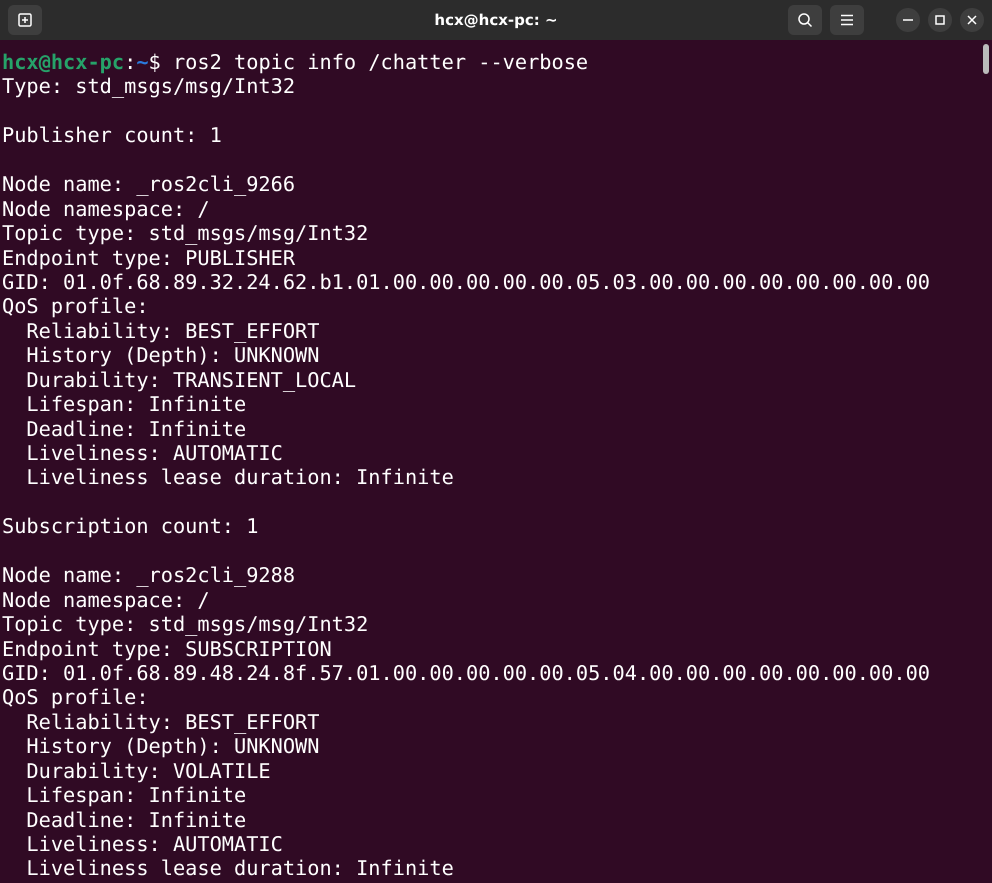 Image resolution: width=992 pixels, height=883 pixels. What do you see at coordinates (142, 62) in the screenshot?
I see `prompt-path: ~` at bounding box center [142, 62].